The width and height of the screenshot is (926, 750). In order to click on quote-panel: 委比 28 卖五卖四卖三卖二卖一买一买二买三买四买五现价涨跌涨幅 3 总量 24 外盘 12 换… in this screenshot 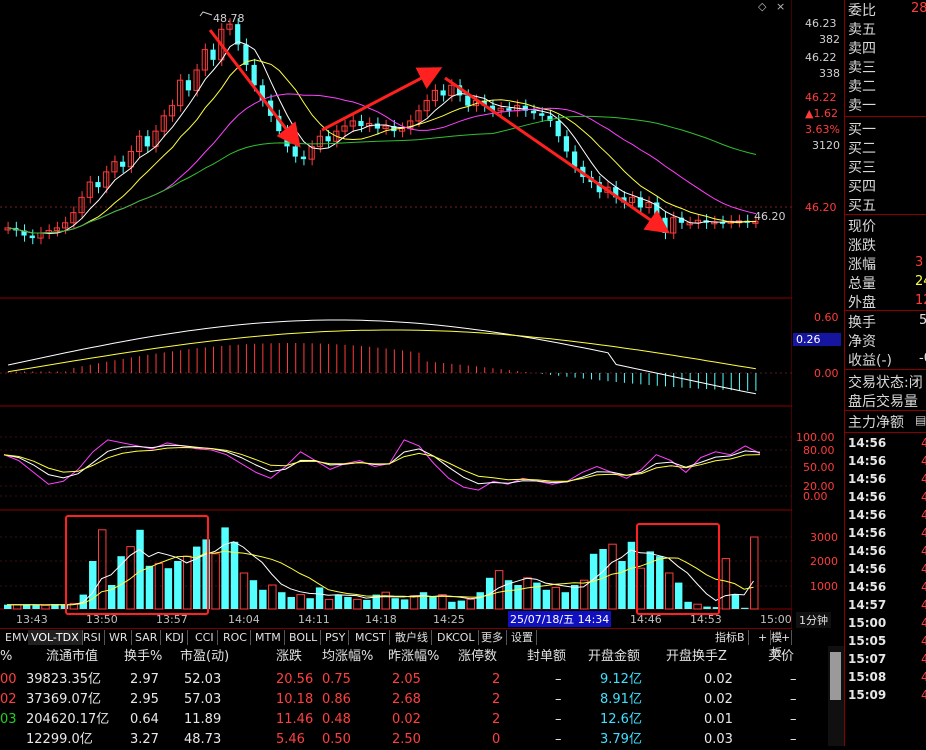, I will do `click(885, 373)`.